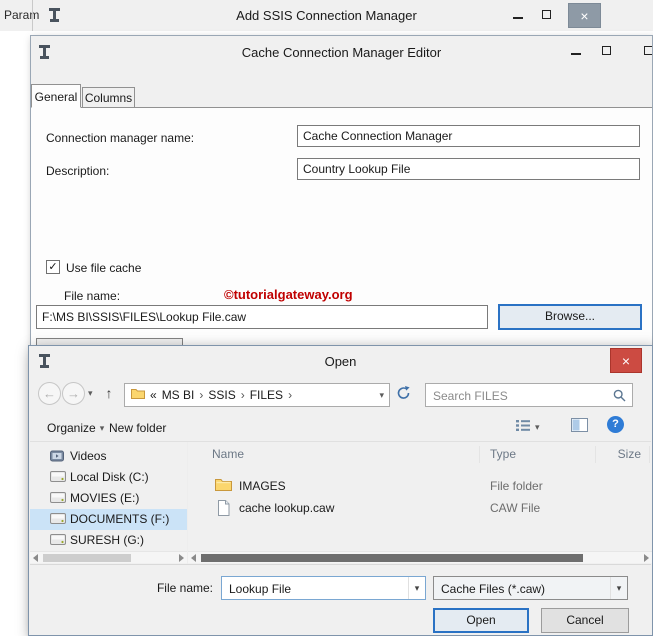 The height and width of the screenshot is (636, 653). I want to click on breadcrumb-overflow: «, so click(153, 395).